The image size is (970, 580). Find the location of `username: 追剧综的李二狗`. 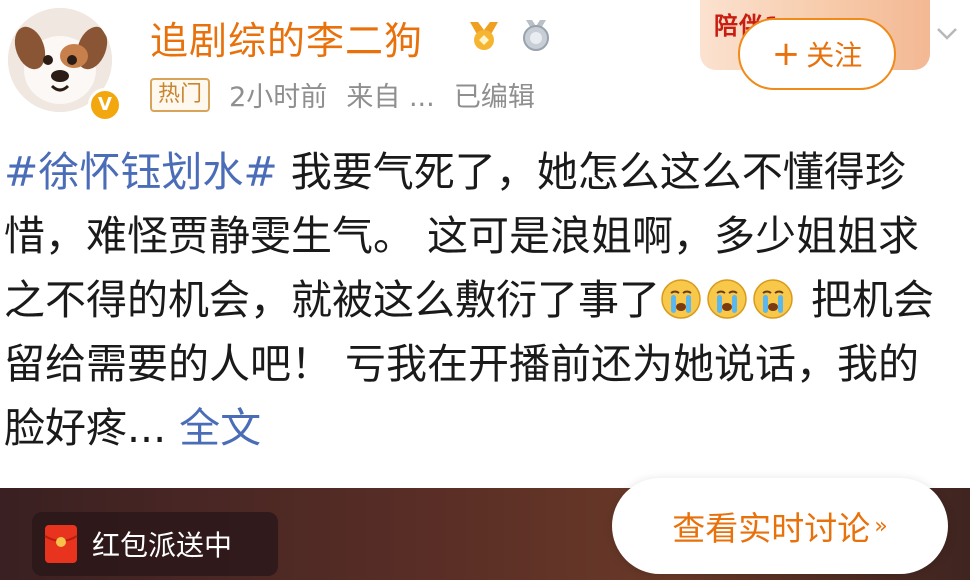

username: 追剧综的李二狗 is located at coordinates (286, 37).